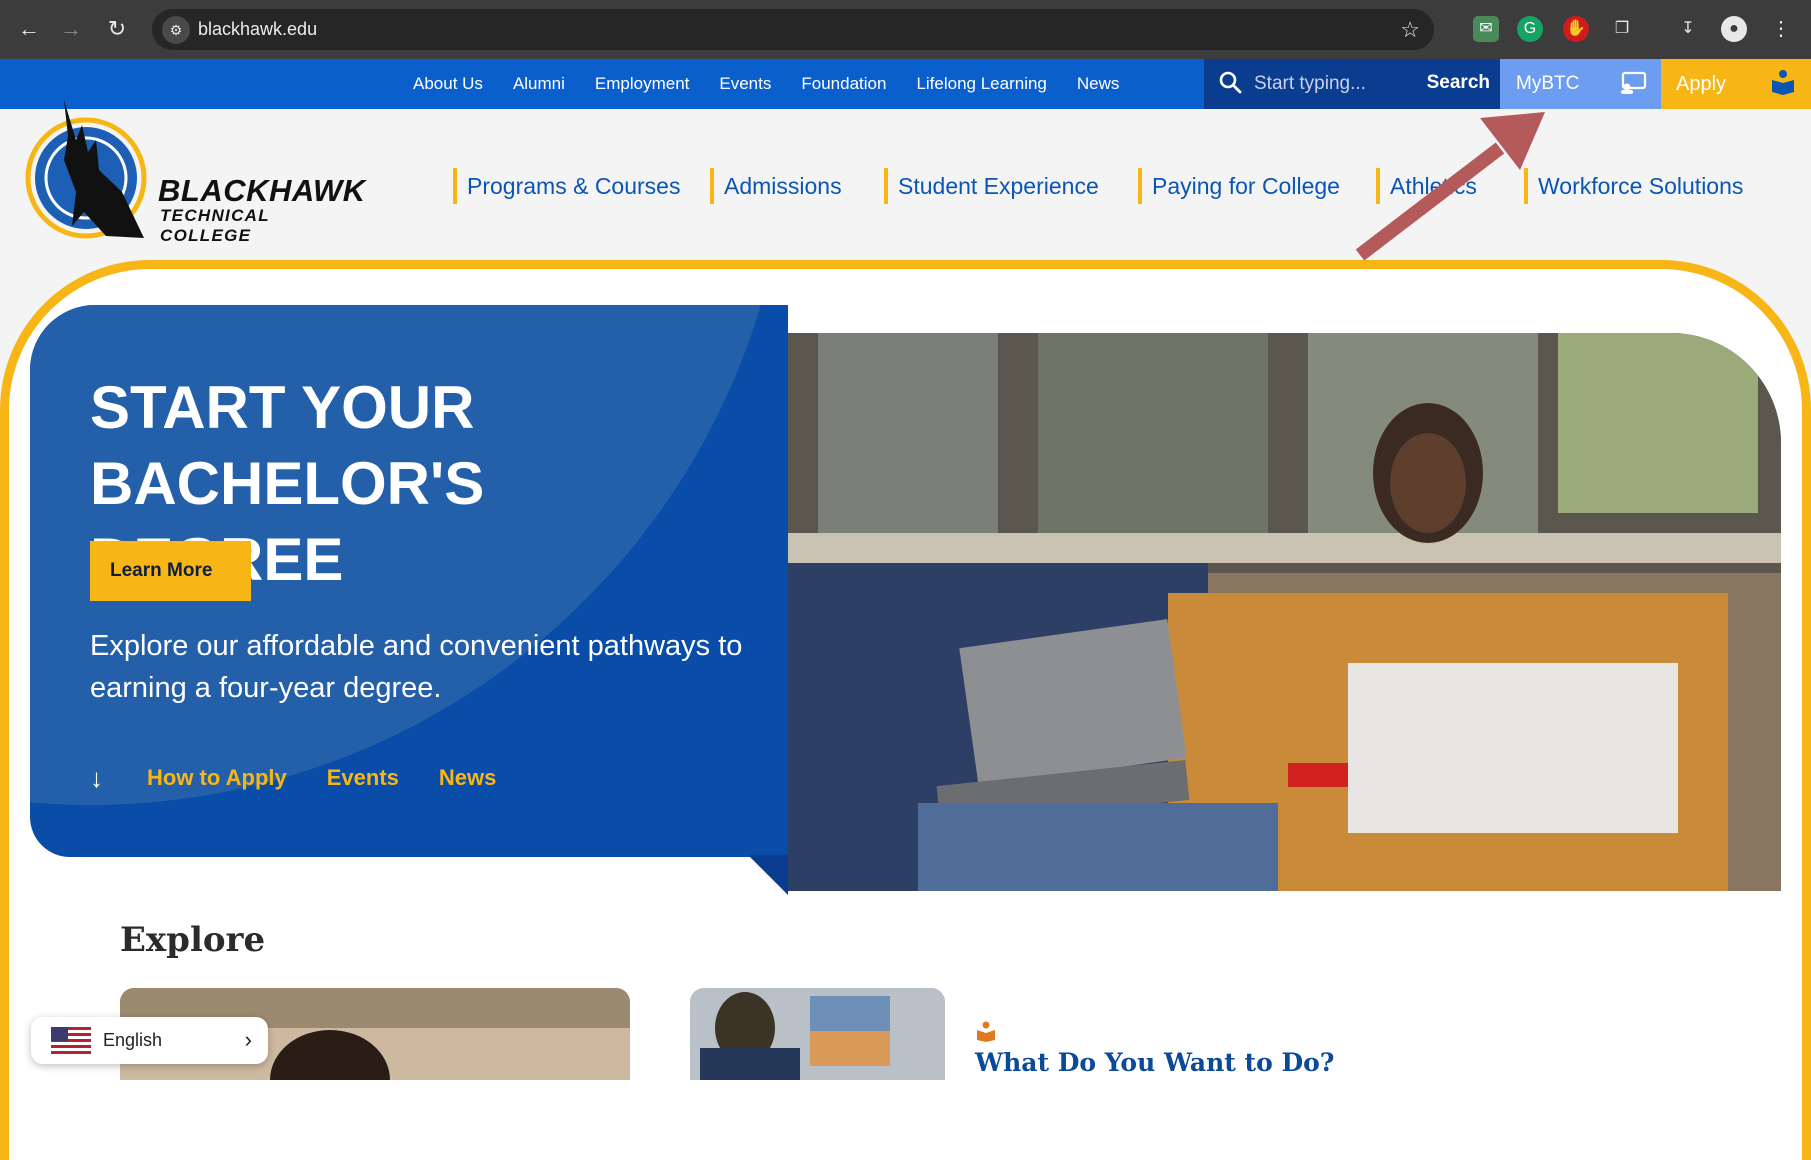 The width and height of the screenshot is (1811, 1160). Describe the element at coordinates (1458, 83) in the screenshot. I see `search-button: Search` at that location.